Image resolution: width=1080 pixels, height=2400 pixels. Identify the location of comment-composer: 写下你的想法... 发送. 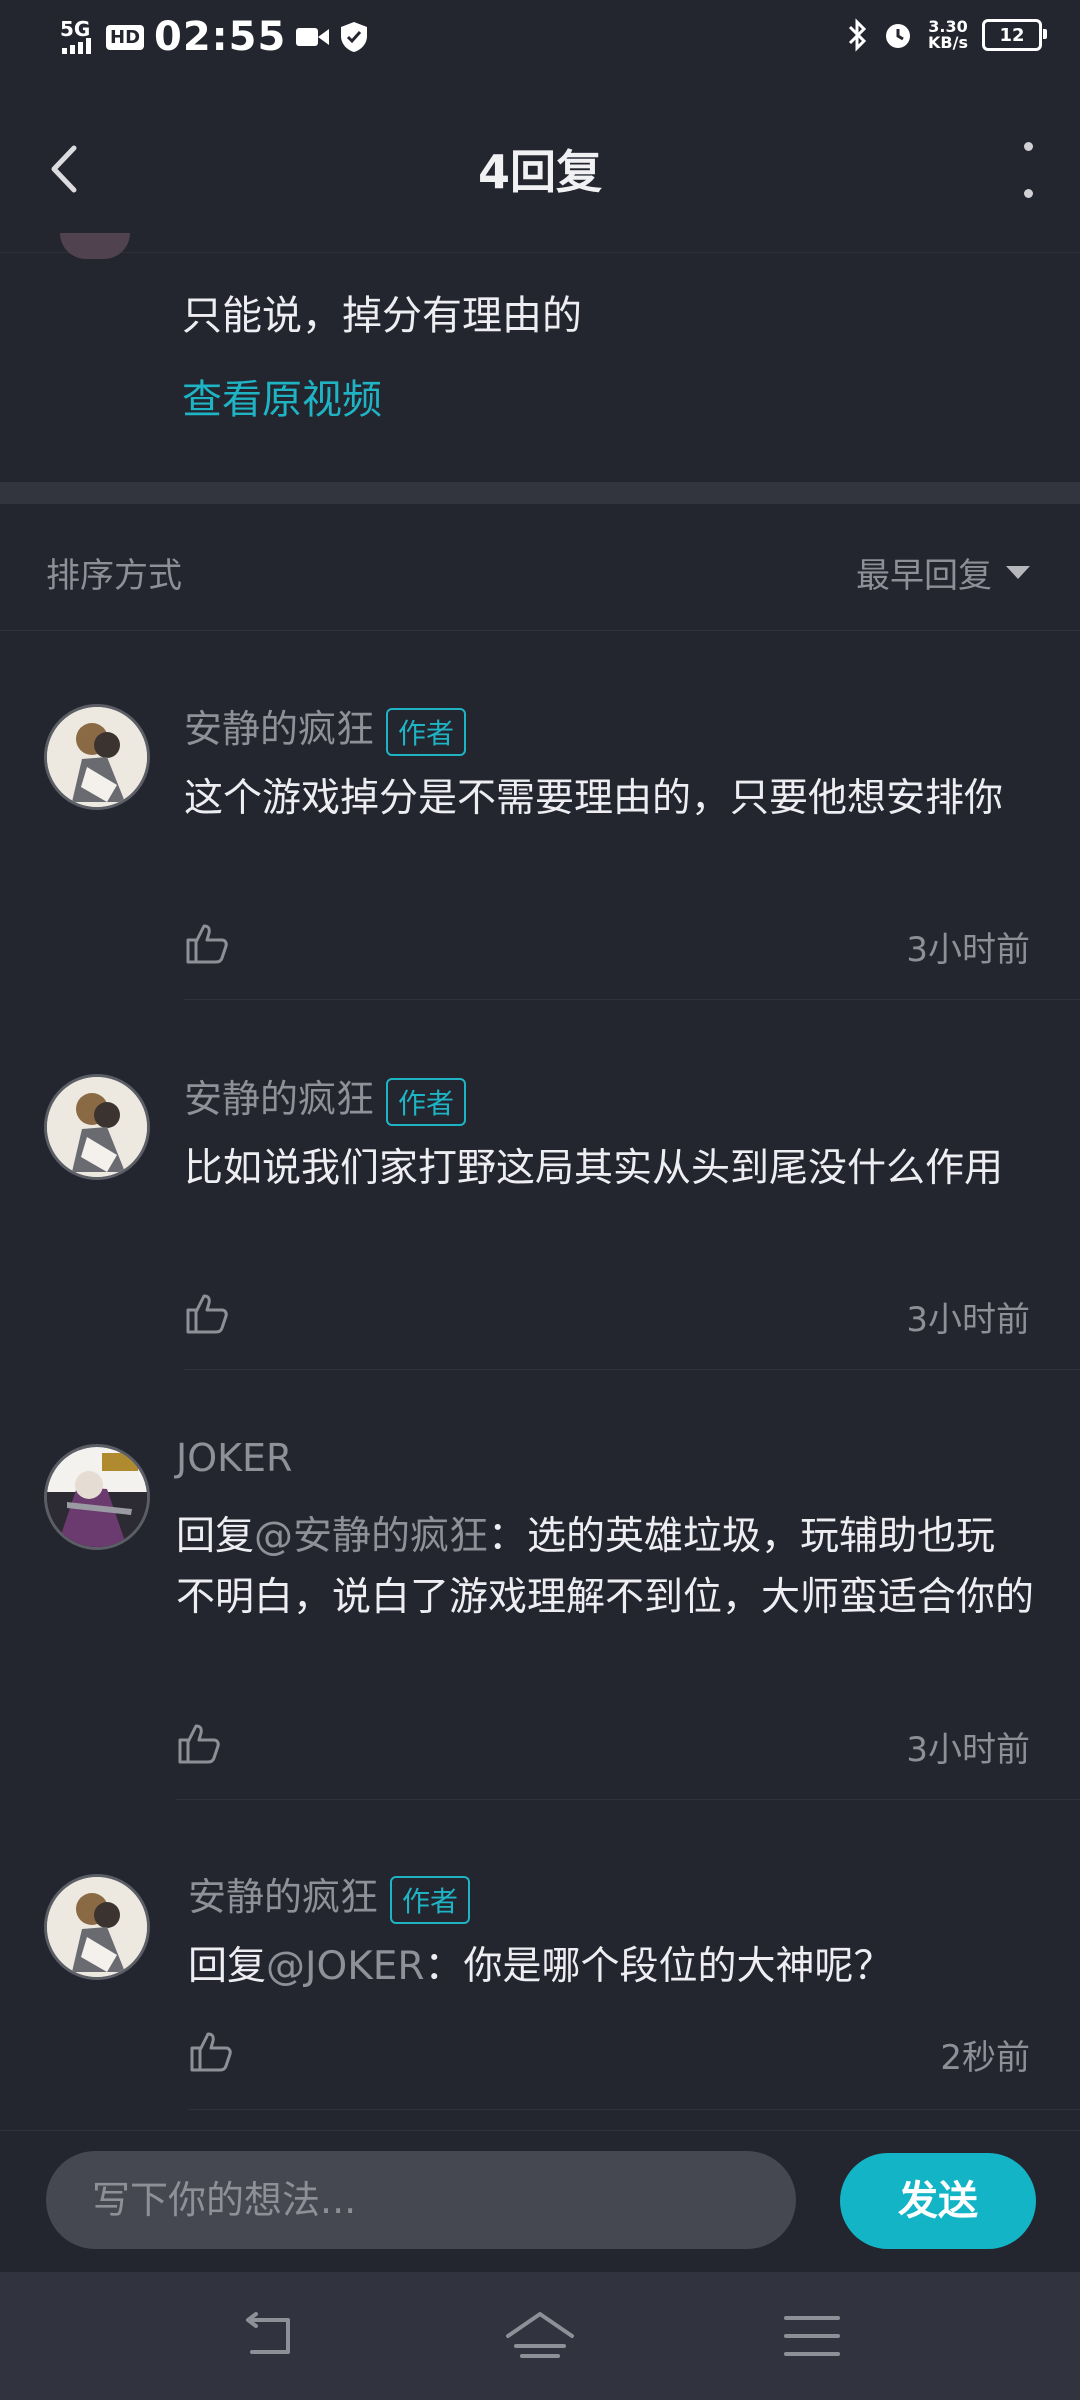
(540, 2200).